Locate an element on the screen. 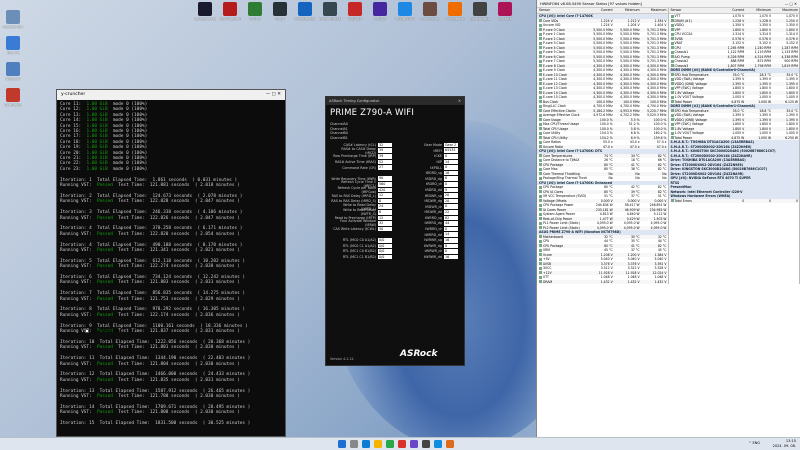 This screenshot has height=450, width=800. desktop-shortcut: CPU-Z is located at coordinates (380, 11).